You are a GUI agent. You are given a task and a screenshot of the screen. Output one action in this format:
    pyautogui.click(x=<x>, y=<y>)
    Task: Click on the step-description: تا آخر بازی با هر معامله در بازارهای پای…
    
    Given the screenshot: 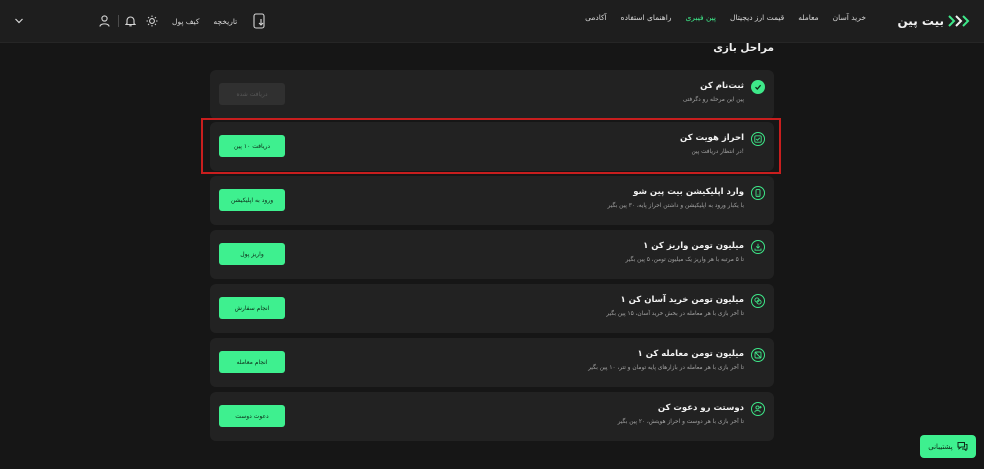 What is the action you would take?
    pyautogui.click(x=666, y=368)
    